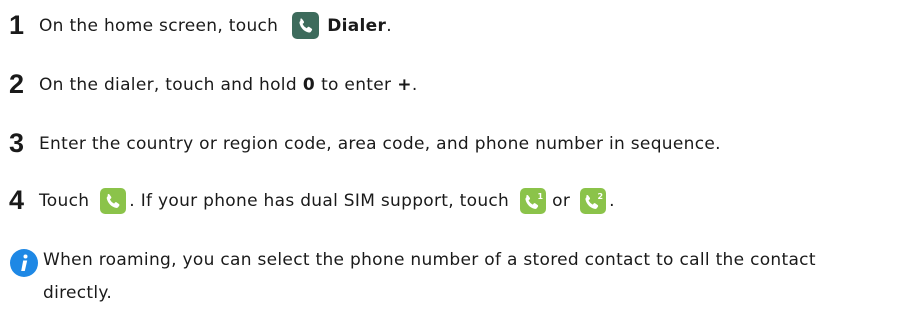  I want to click on step-number: 2, so click(17, 84).